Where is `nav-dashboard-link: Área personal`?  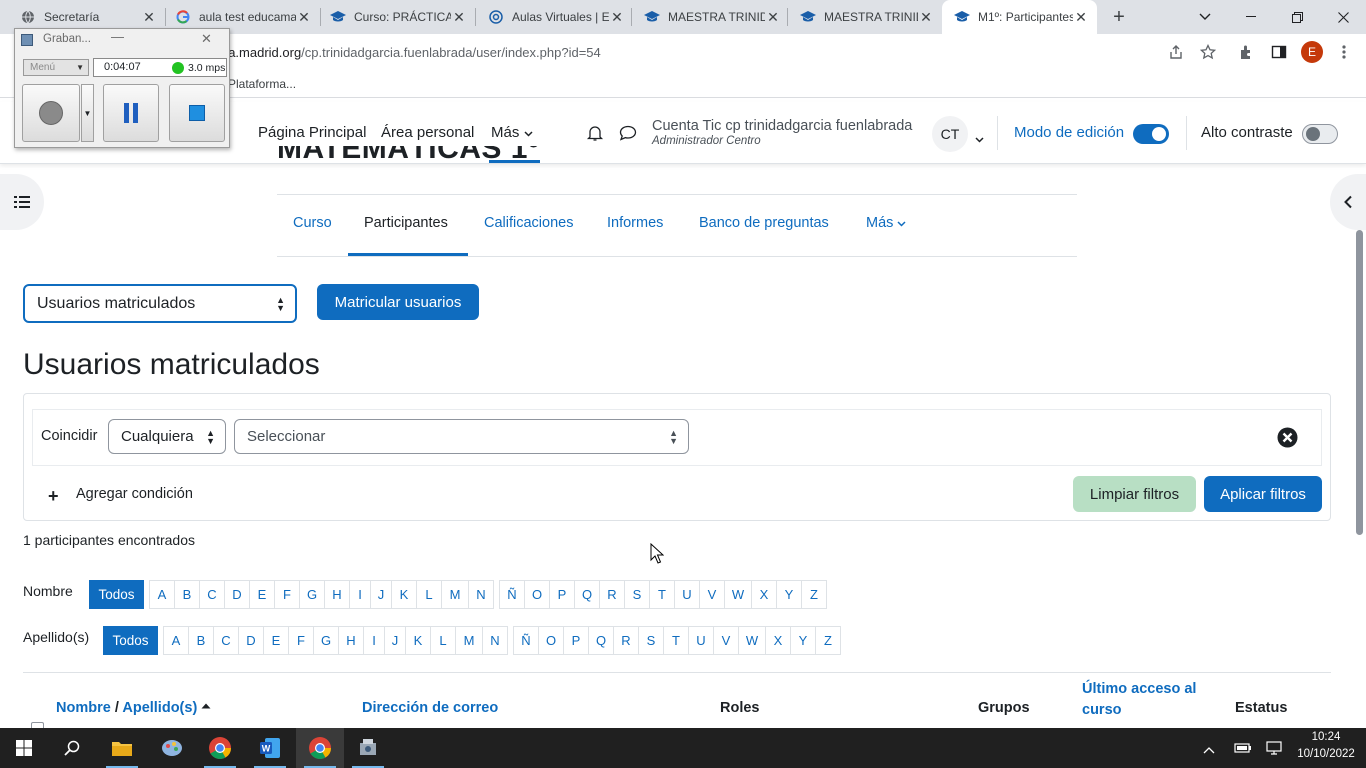 nav-dashboard-link: Área personal is located at coordinates (427, 132).